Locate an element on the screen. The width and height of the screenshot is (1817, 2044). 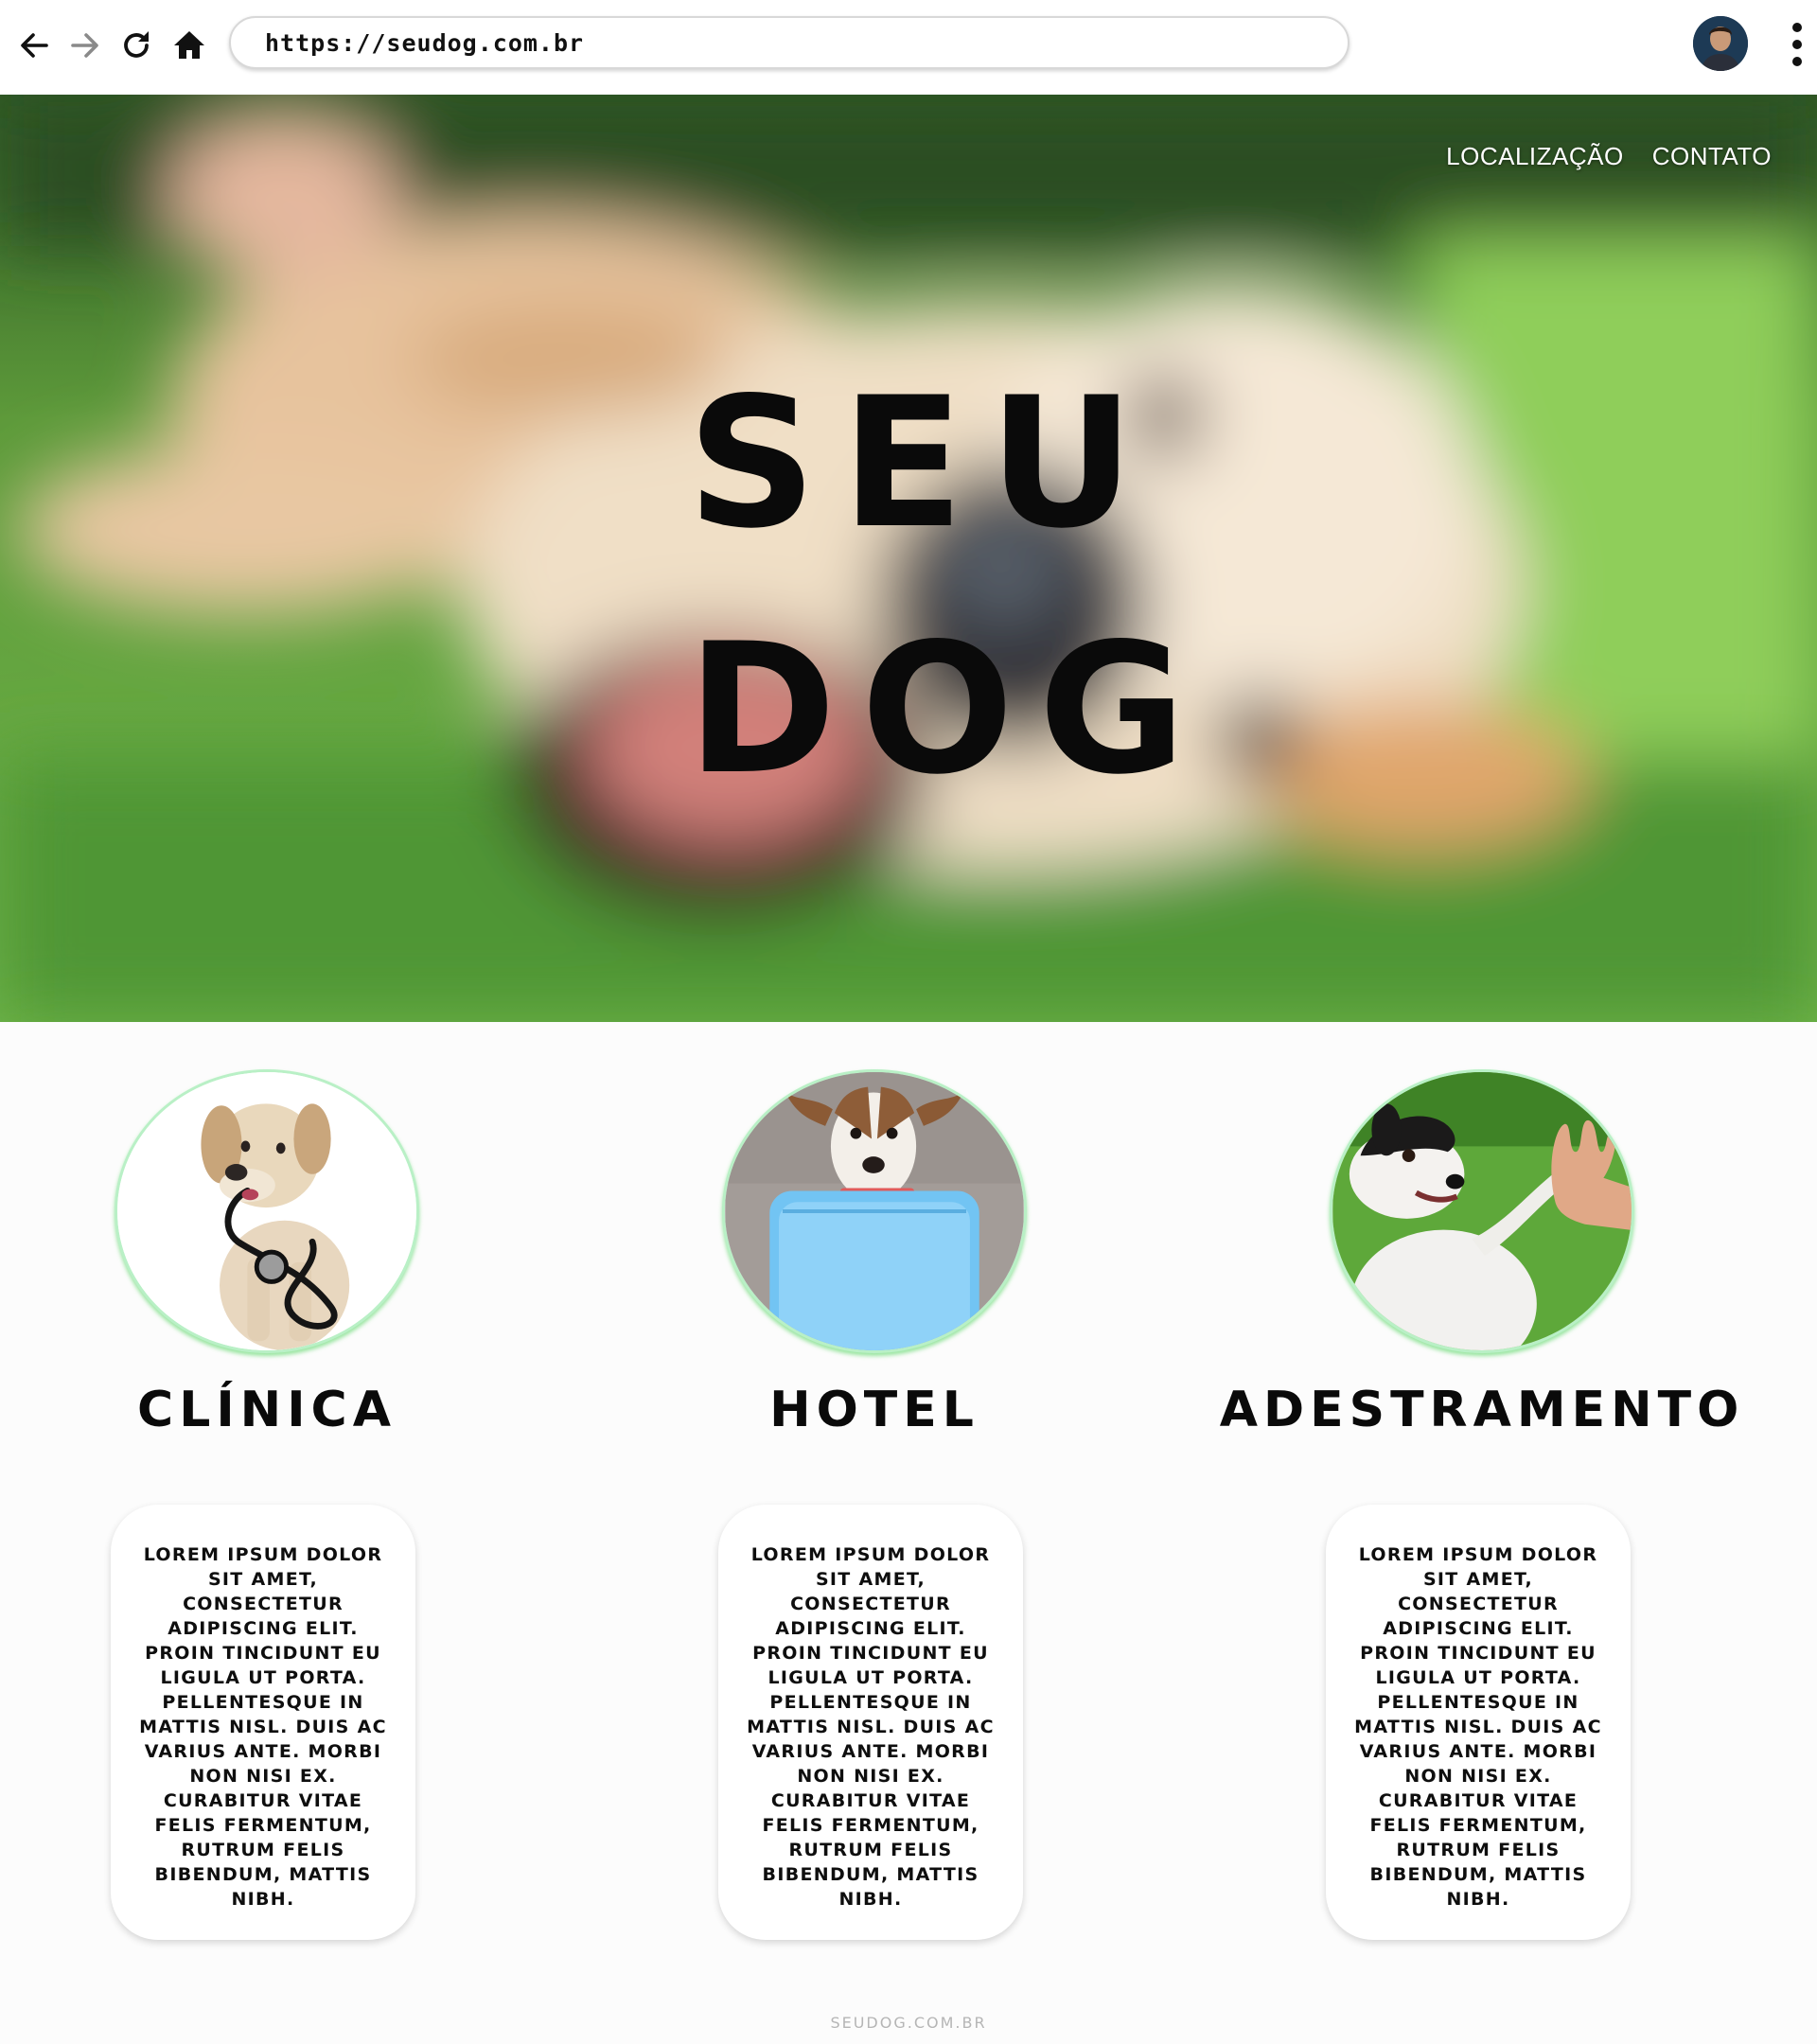
service-title-adestramento: ADESTRAMENTO is located at coordinates (1482, 1410).